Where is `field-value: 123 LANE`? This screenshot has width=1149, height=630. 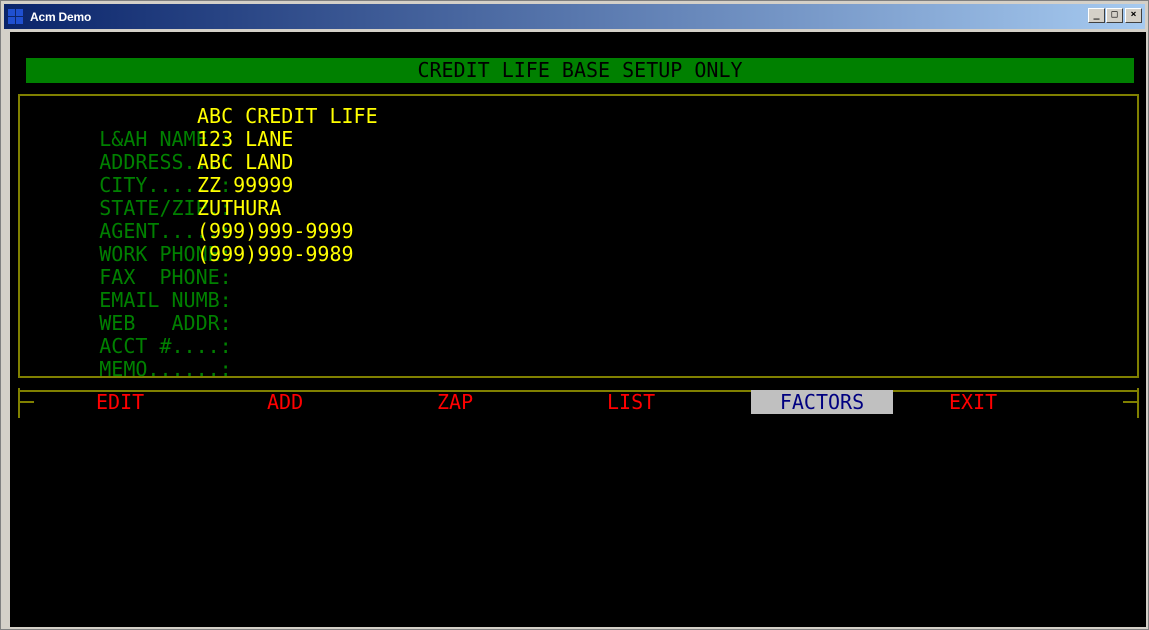
field-value: 123 LANE is located at coordinates (245, 139).